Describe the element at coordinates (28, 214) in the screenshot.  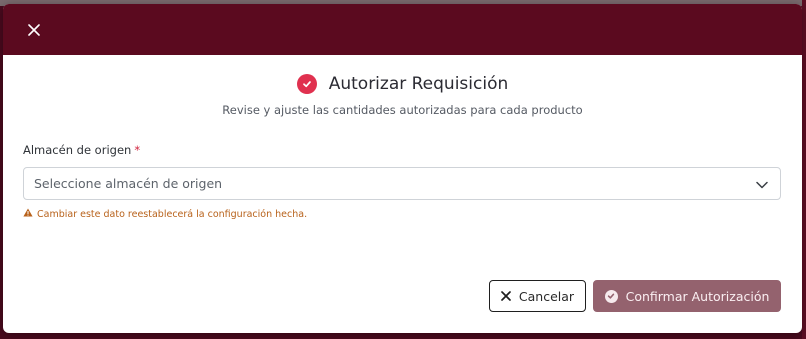
I see `warning-icon` at that location.